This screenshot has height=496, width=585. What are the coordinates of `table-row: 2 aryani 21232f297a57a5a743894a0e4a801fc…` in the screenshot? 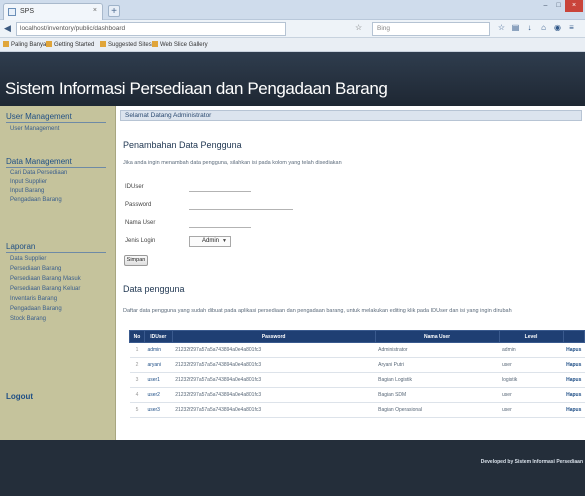 It's located at (357, 365).